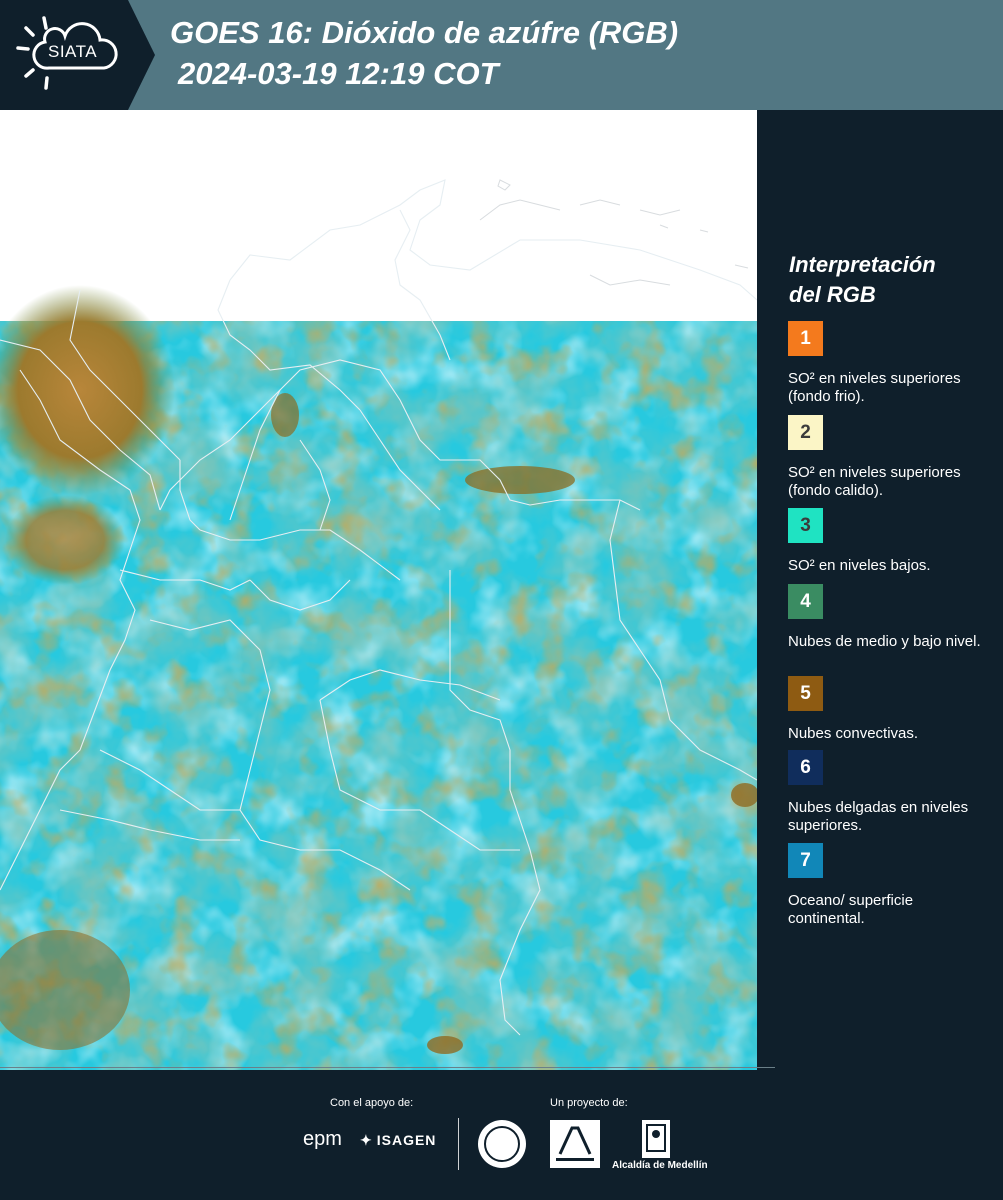 The image size is (1003, 1200). I want to click on medellin-seal-icon, so click(502, 1144).